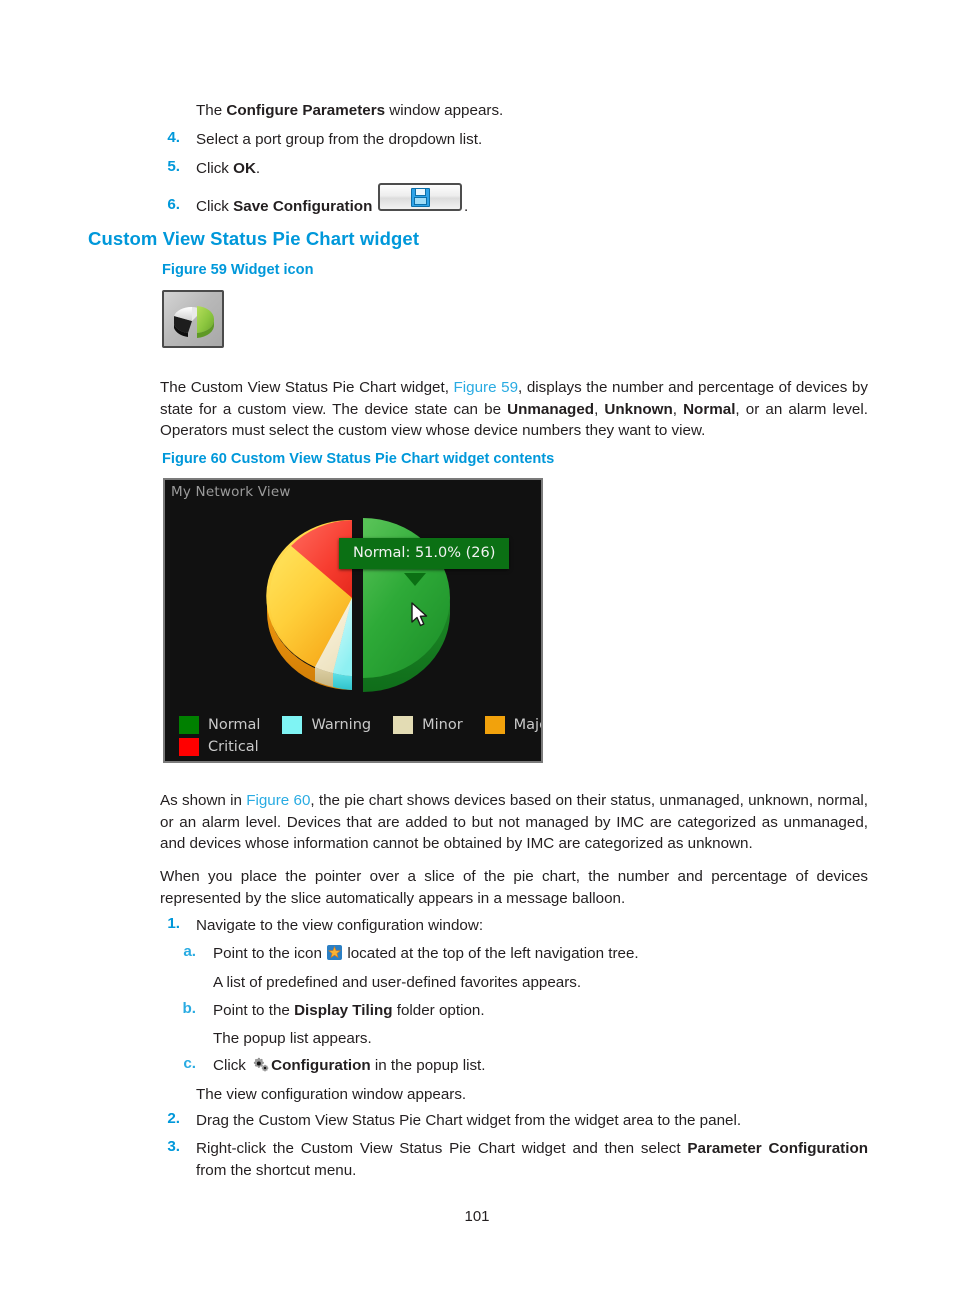 The width and height of the screenshot is (954, 1296). What do you see at coordinates (428, 1065) in the screenshot?
I see `step-1c-post: in the popup list.` at bounding box center [428, 1065].